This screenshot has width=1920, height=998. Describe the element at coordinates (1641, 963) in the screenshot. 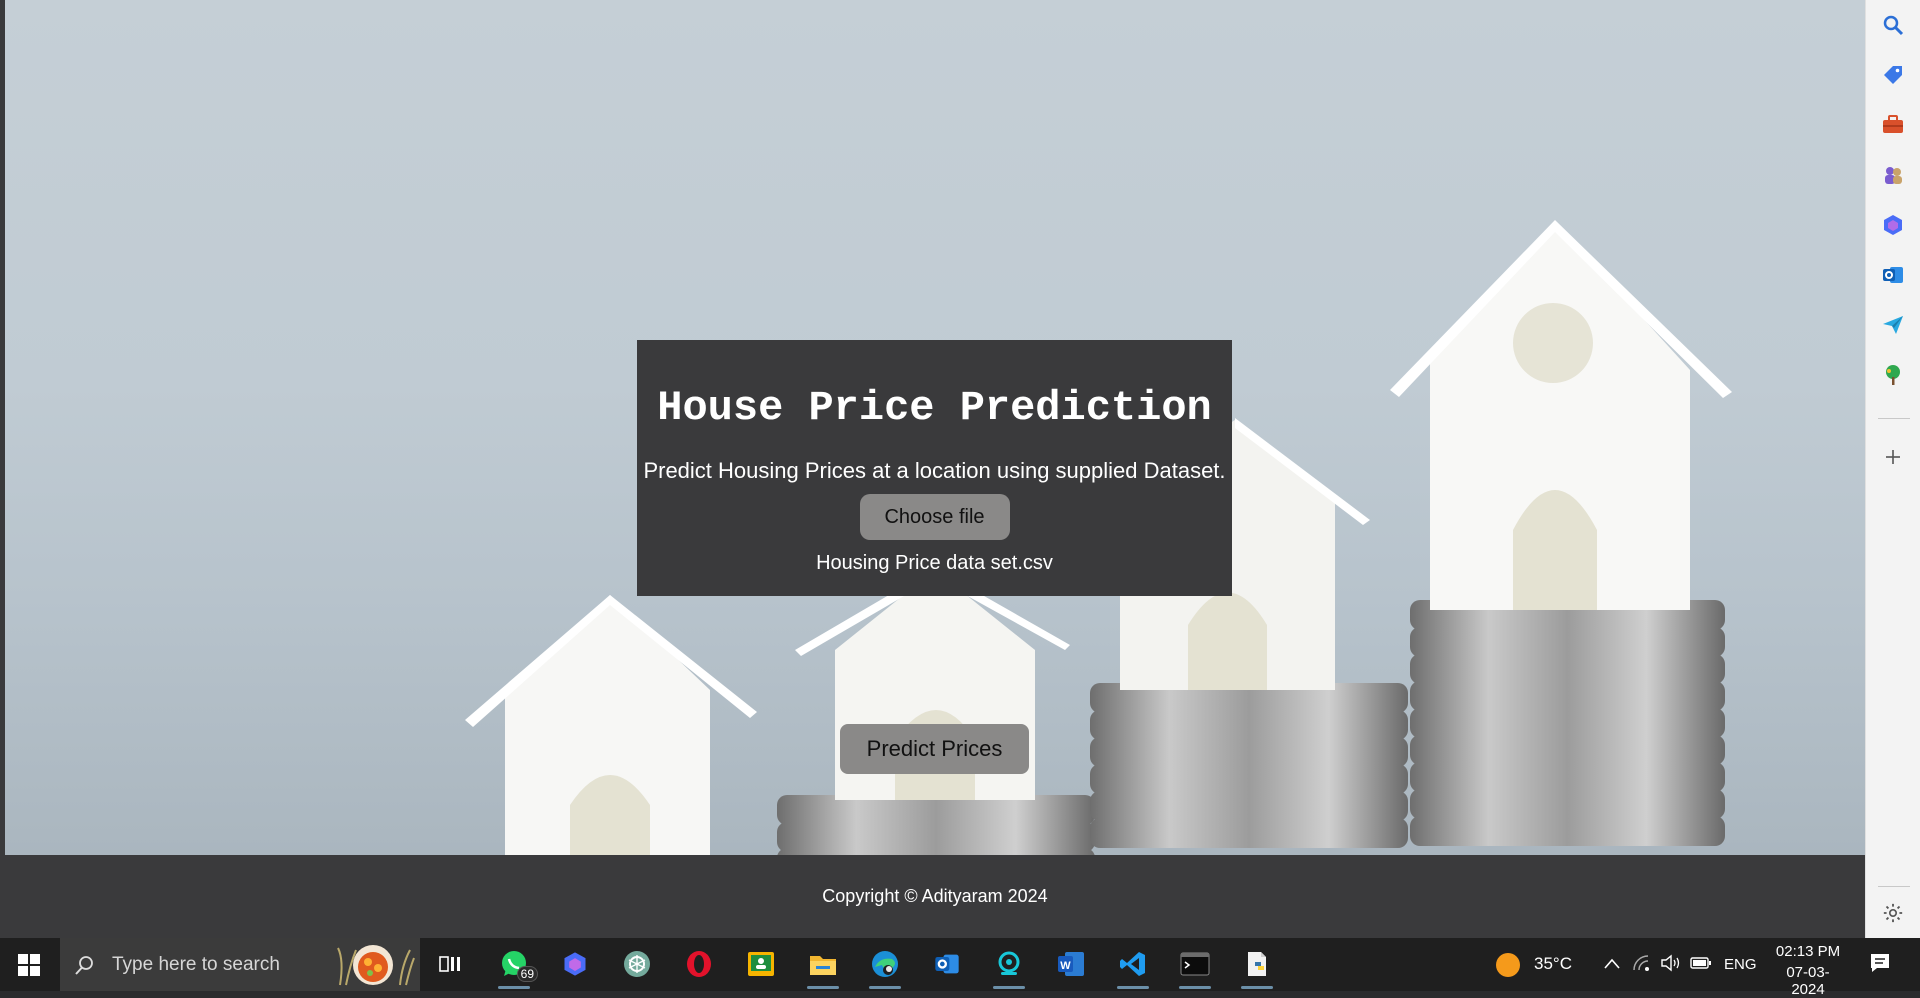

I see `wifi-icon` at that location.